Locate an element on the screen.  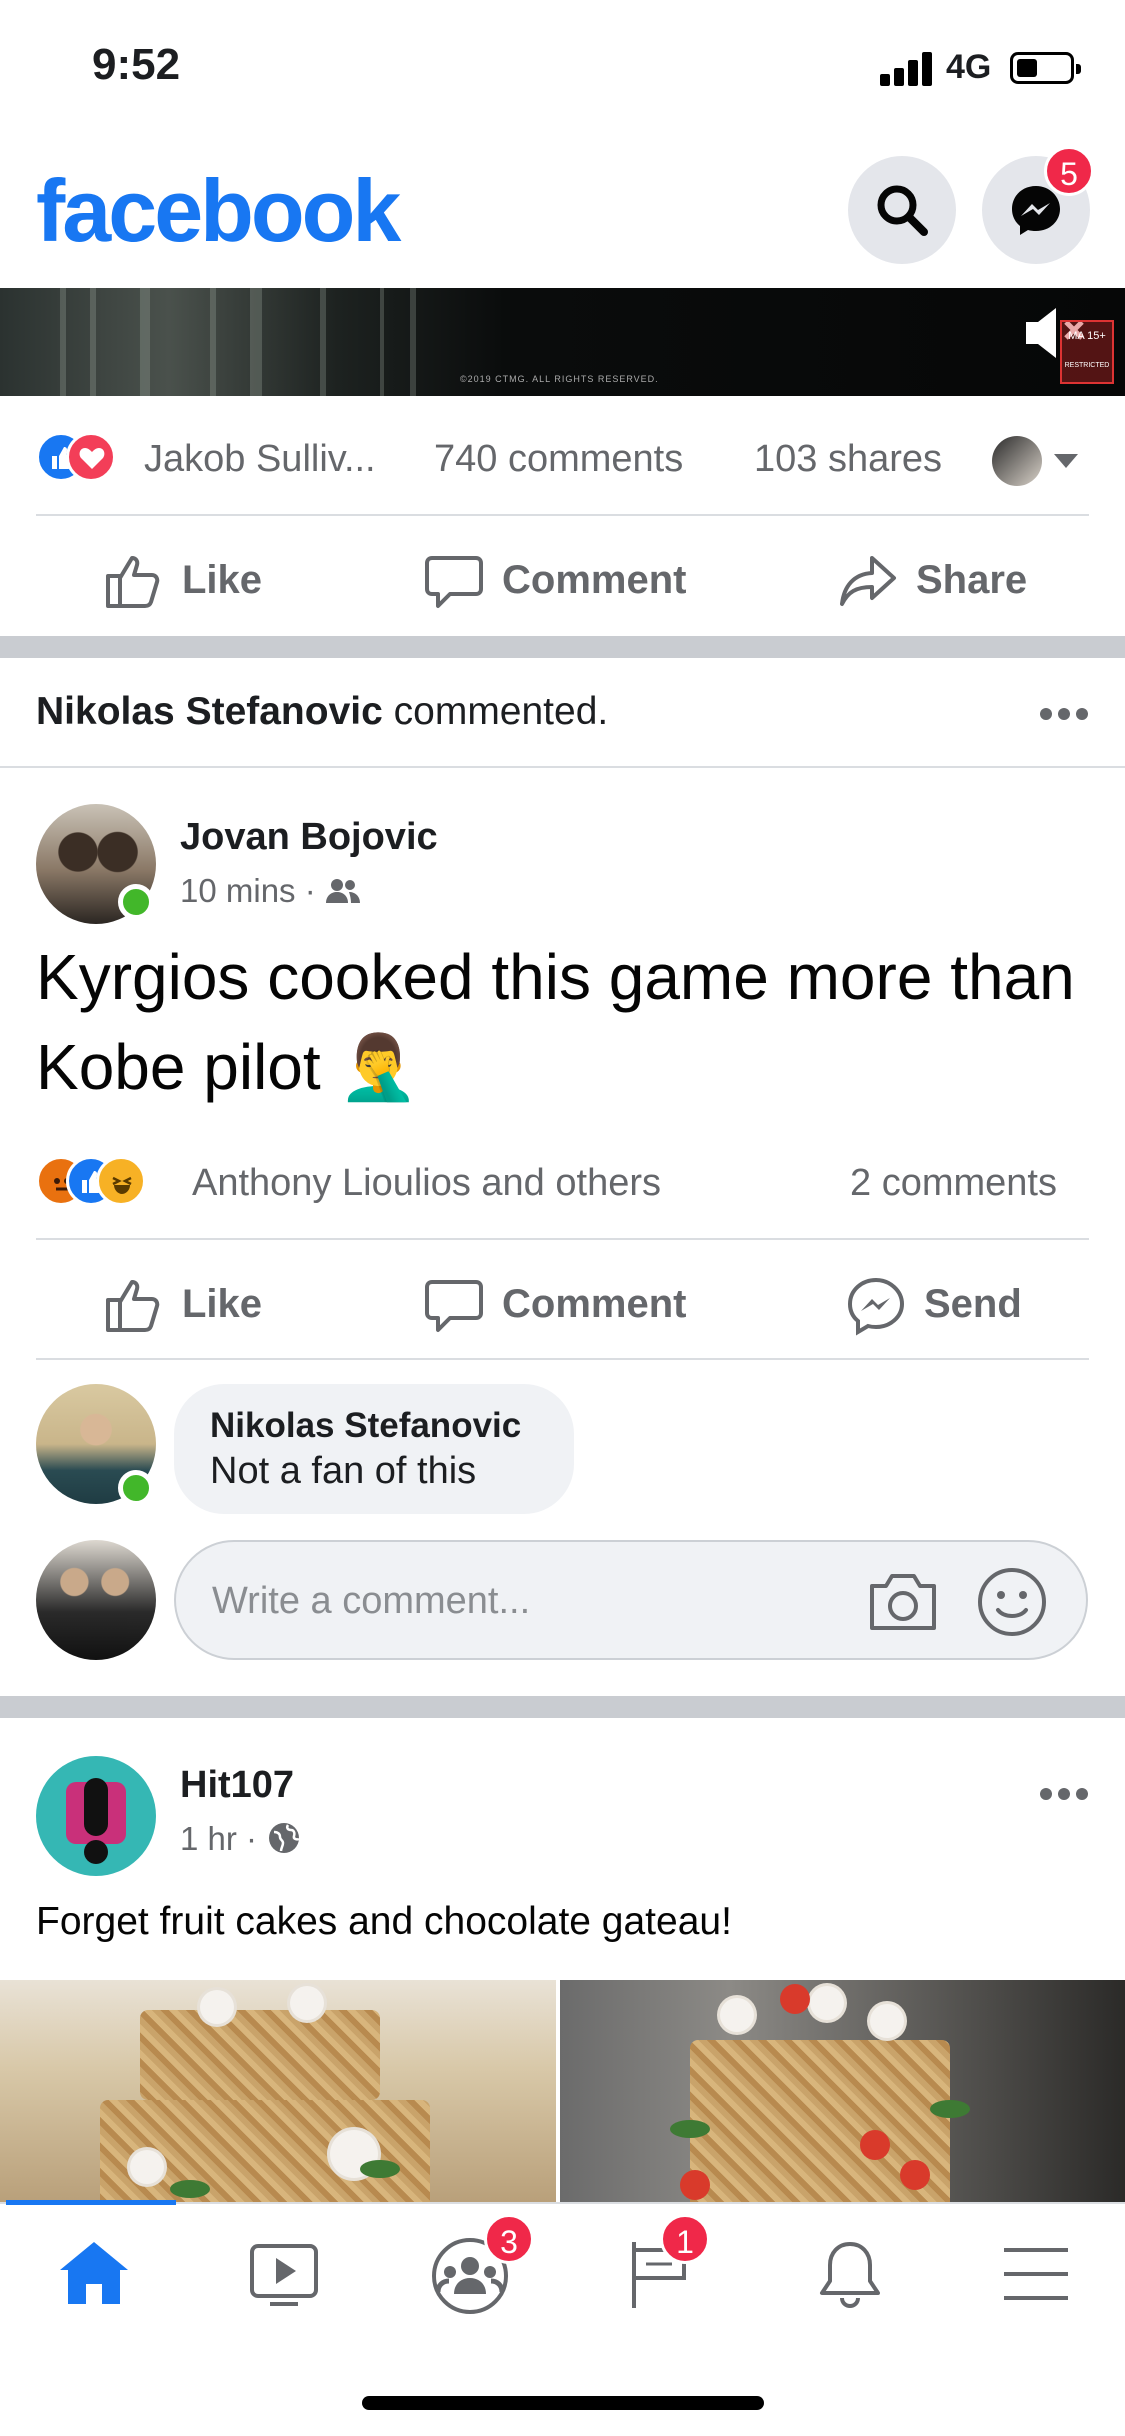
tab-menu is located at coordinates (1033, 2275).